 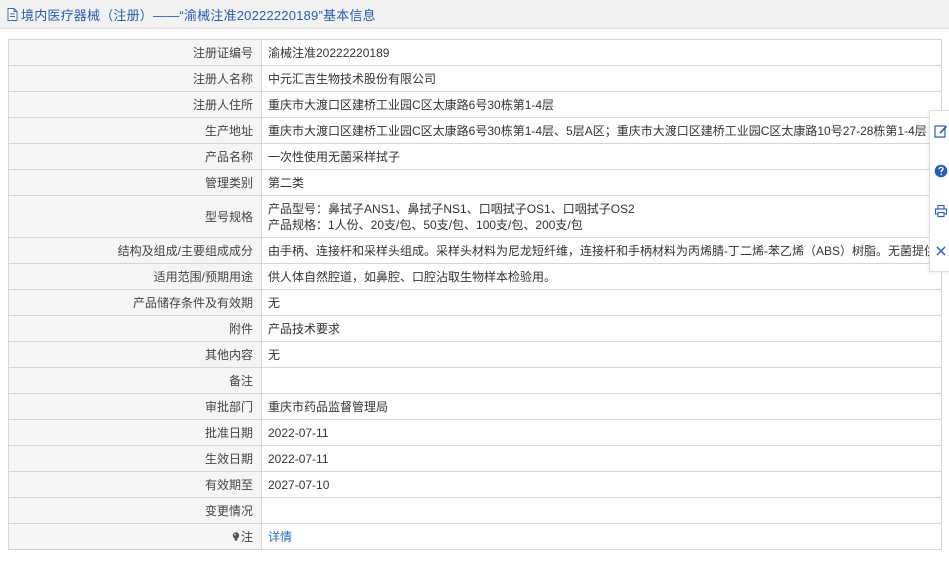 I want to click on floating-toolbar, so click(x=939, y=191).